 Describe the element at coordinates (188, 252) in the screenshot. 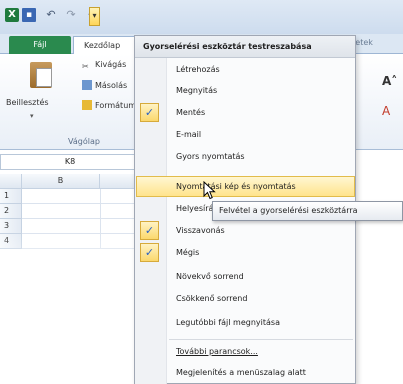

I see `menu-item-label: Mégis` at that location.